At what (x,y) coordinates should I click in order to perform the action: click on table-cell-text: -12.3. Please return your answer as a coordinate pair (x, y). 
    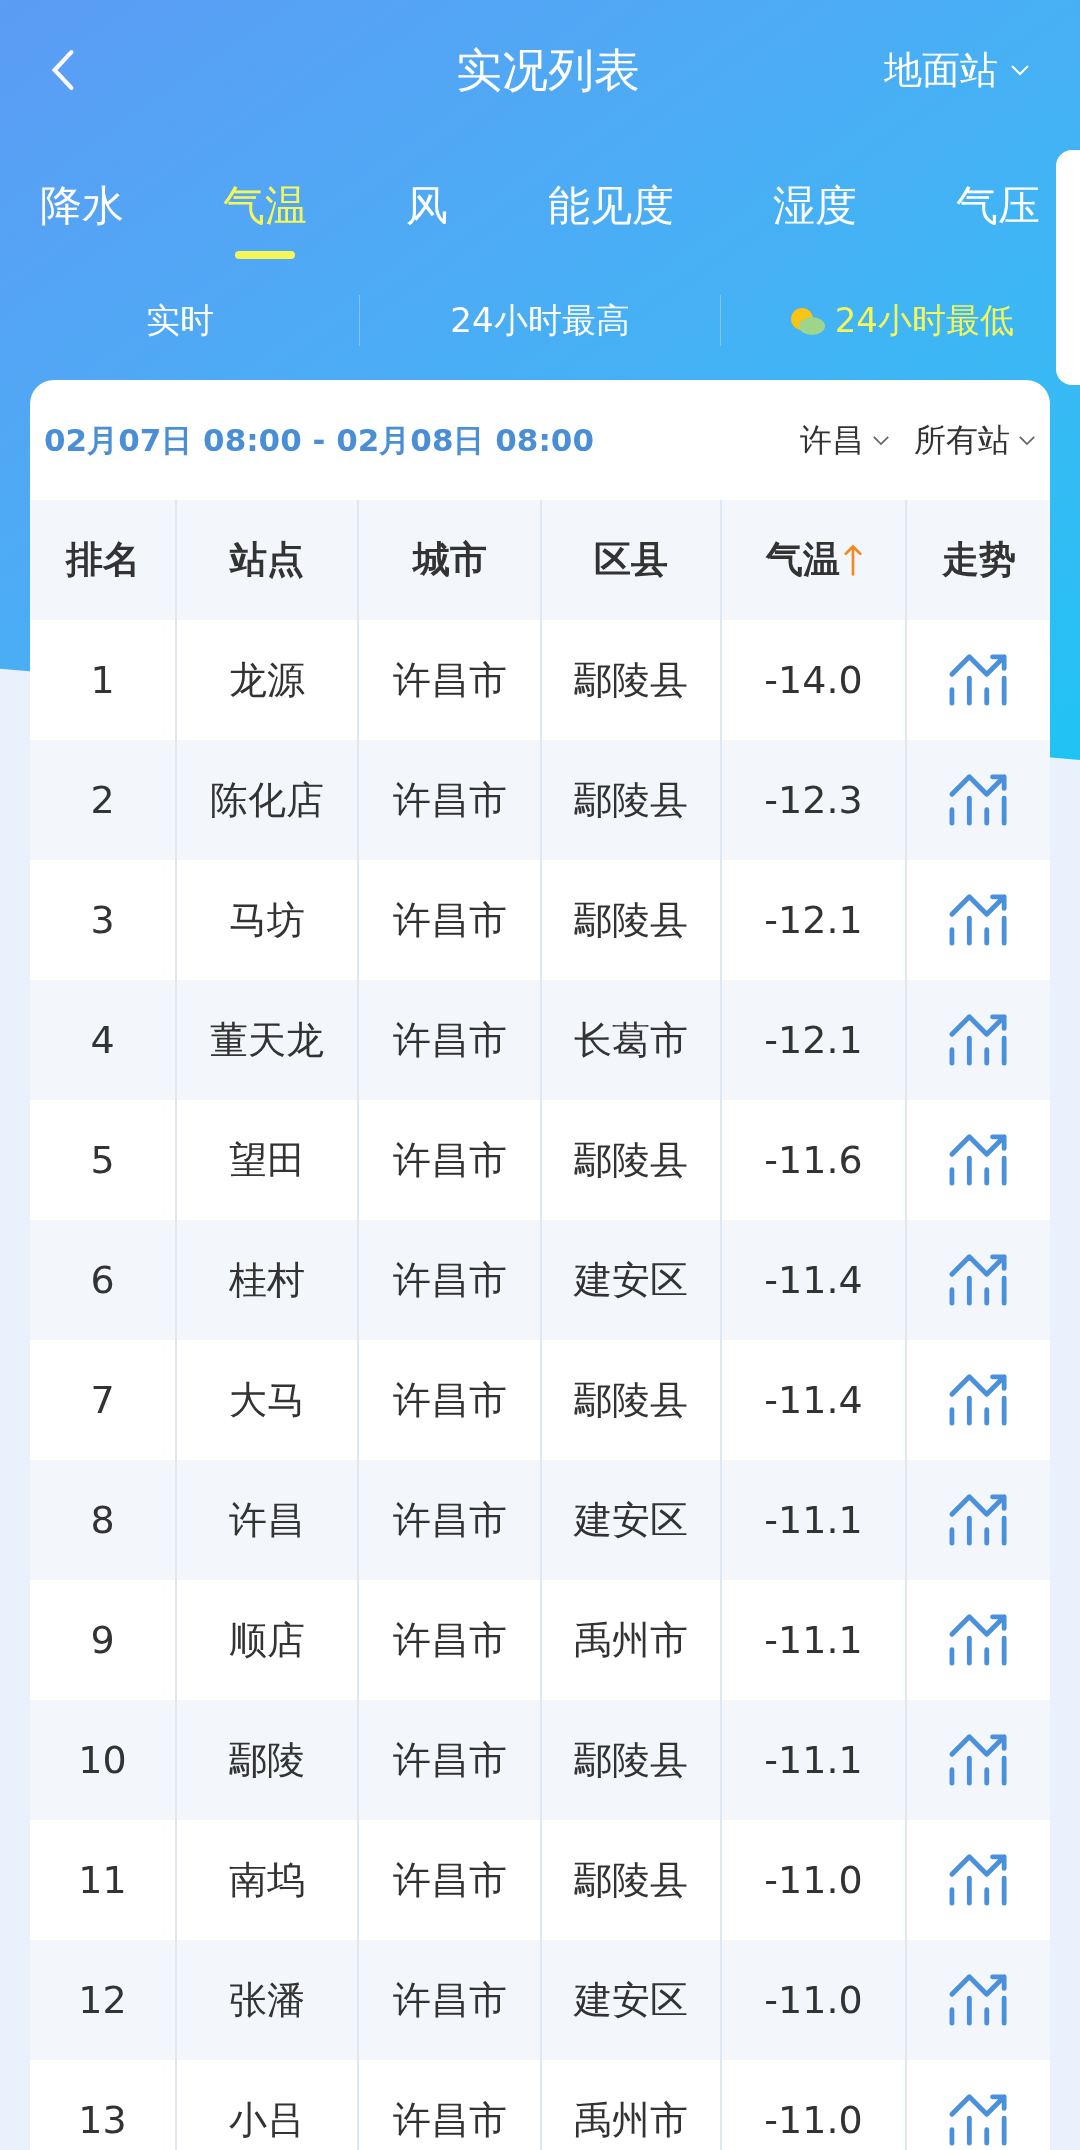
    Looking at the image, I should click on (813, 800).